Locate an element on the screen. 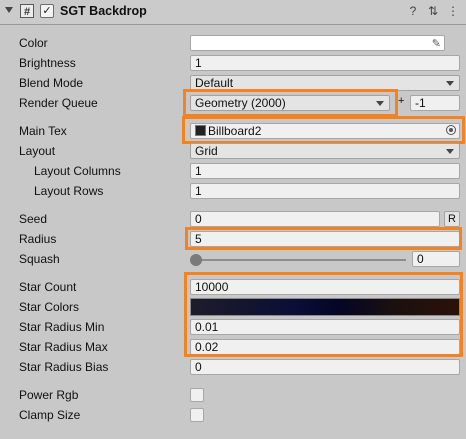  power-rgb-checkbox is located at coordinates (197, 395).